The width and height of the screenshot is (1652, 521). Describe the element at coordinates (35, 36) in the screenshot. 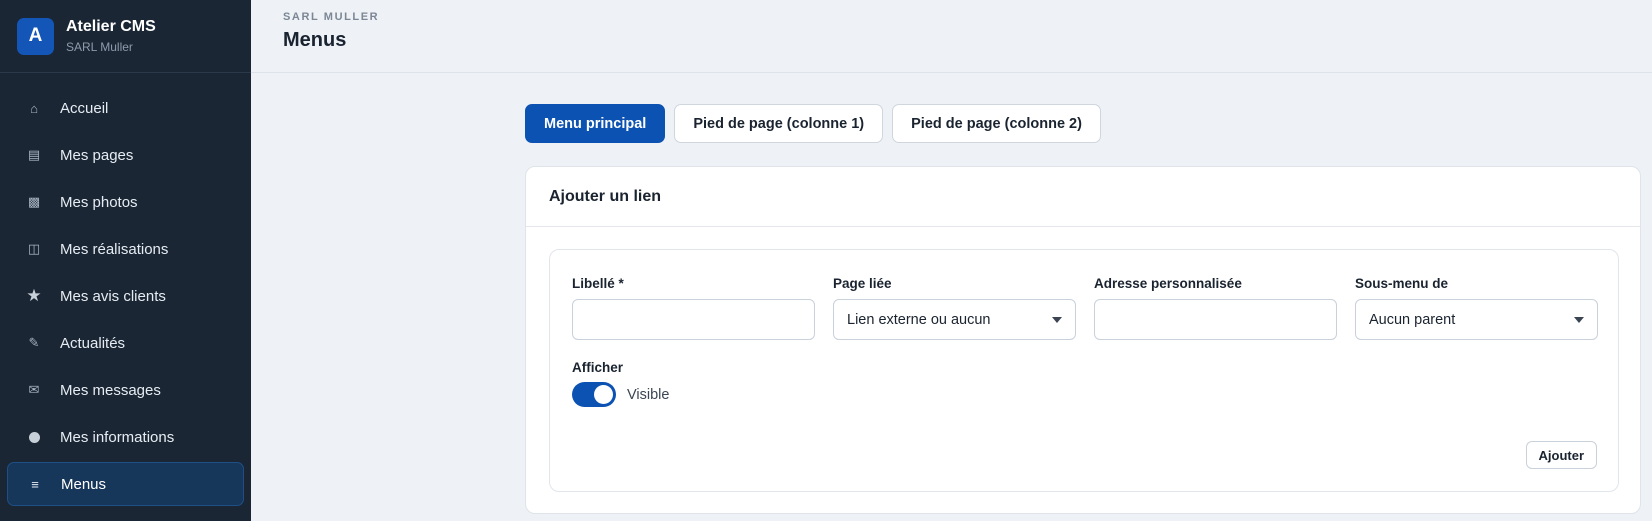

I see `brand-logo: A` at that location.